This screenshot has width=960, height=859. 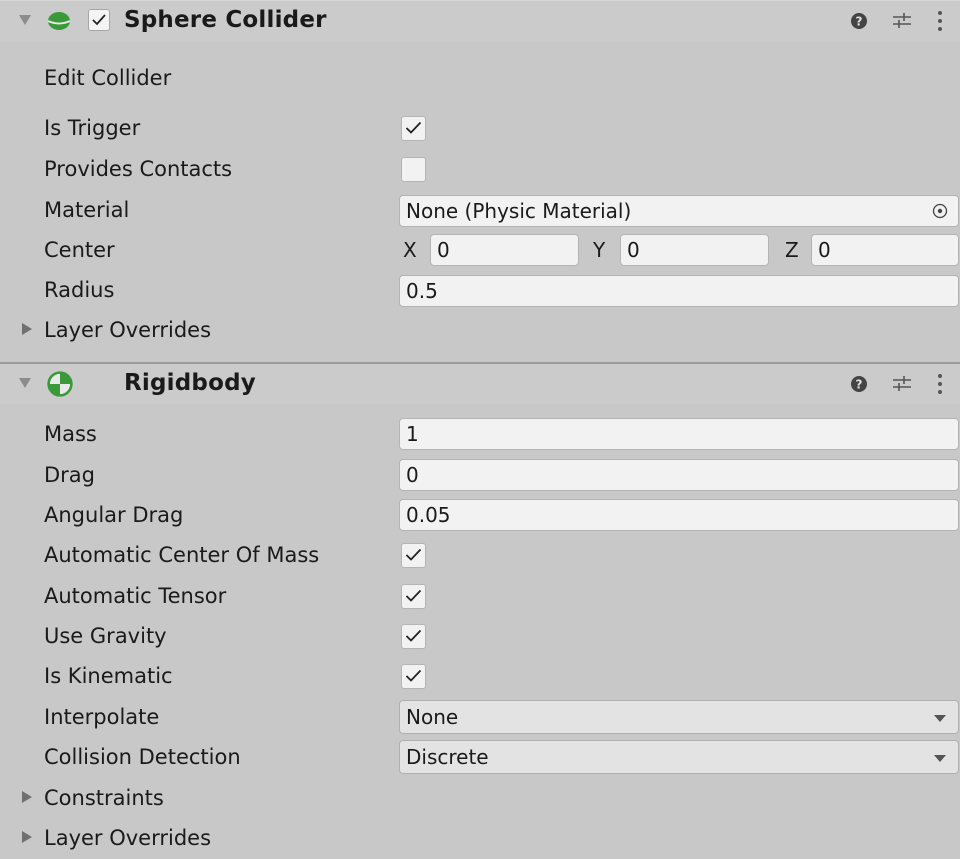 I want to click on use-gravity-label: Use Gravity, so click(x=105, y=636).